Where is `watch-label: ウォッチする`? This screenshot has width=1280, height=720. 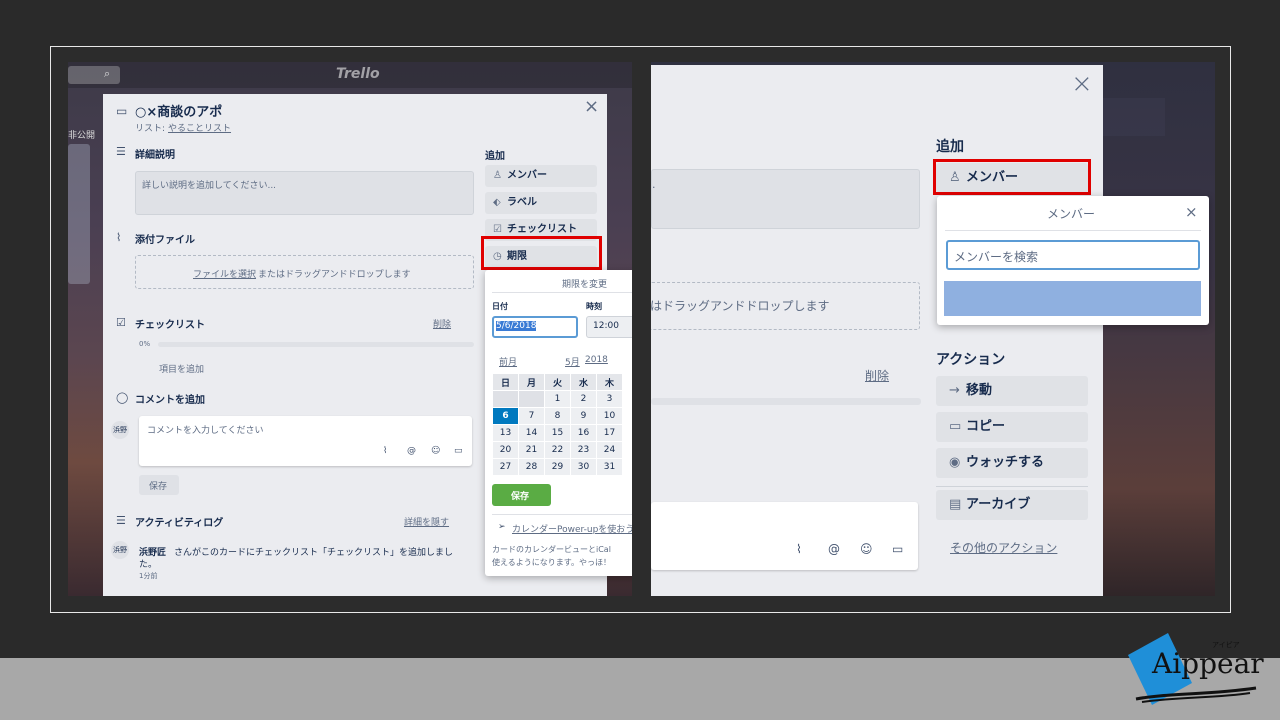 watch-label: ウォッチする is located at coordinates (1005, 462).